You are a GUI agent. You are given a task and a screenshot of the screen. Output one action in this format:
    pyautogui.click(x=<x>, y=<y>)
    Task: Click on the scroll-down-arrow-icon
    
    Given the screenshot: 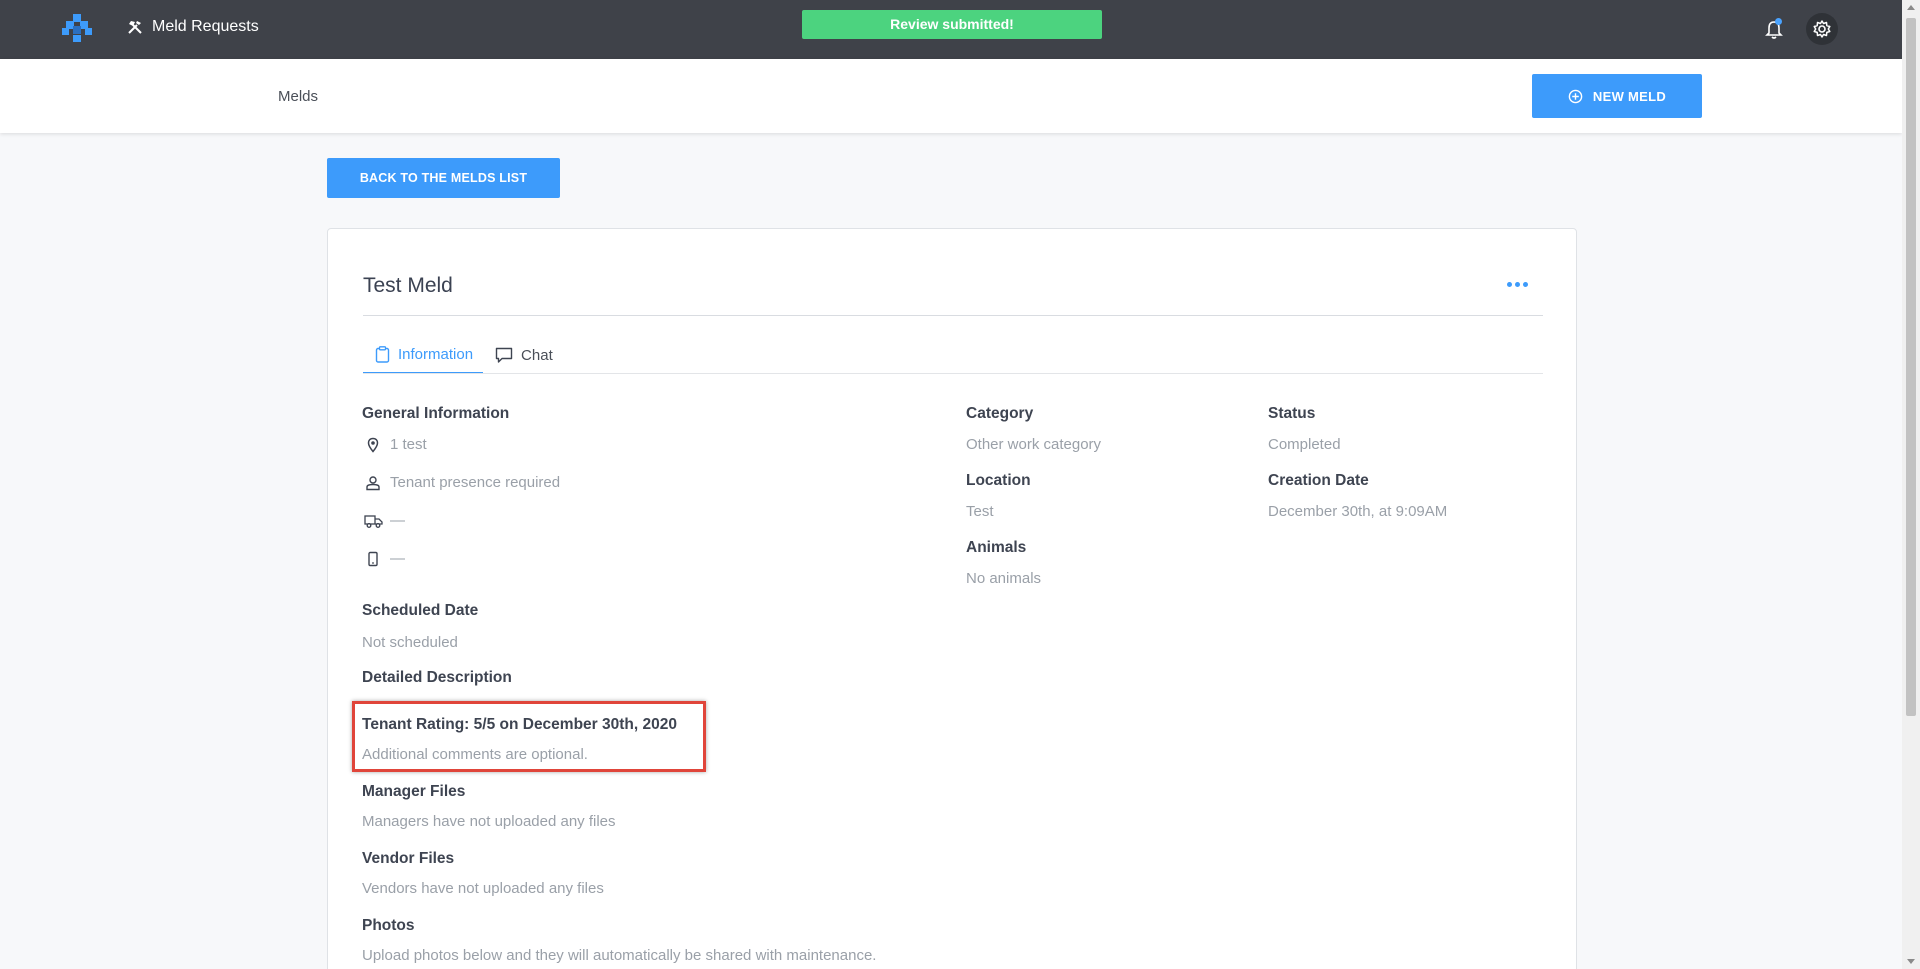 What is the action you would take?
    pyautogui.click(x=1911, y=961)
    